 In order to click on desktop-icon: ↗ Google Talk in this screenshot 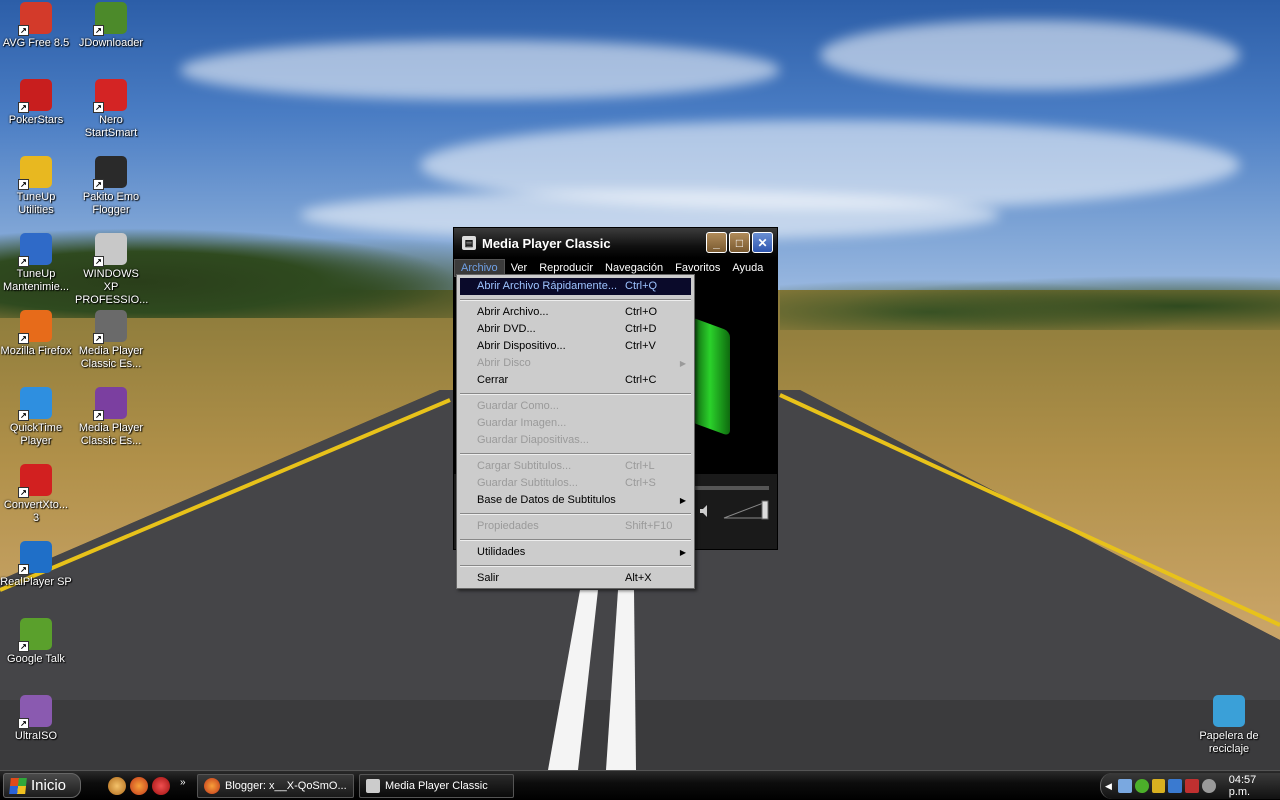, I will do `click(36, 642)`.